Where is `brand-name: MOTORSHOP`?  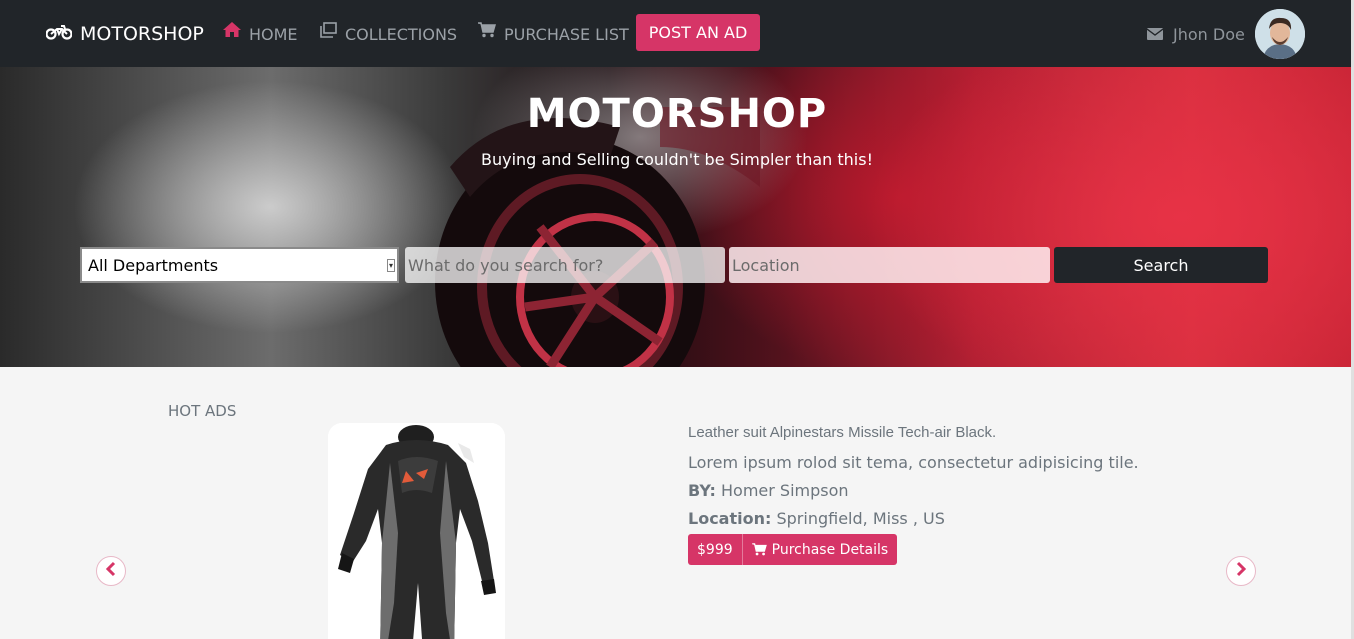 brand-name: MOTORSHOP is located at coordinates (142, 34).